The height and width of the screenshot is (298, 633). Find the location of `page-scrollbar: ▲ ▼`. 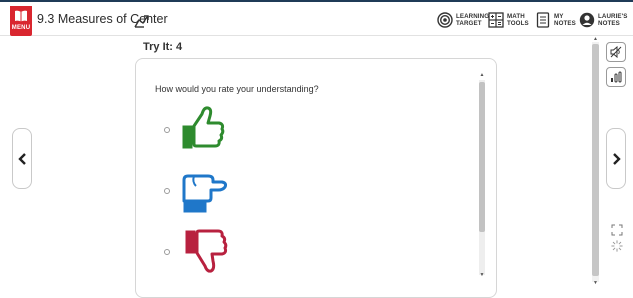

page-scrollbar: ▲ ▼ is located at coordinates (595, 162).